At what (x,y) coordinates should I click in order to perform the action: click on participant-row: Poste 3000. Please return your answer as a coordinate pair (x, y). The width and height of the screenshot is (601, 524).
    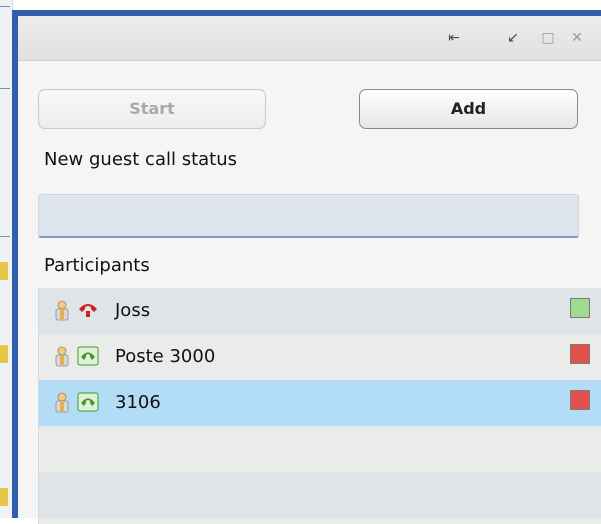
    Looking at the image, I should click on (320, 357).